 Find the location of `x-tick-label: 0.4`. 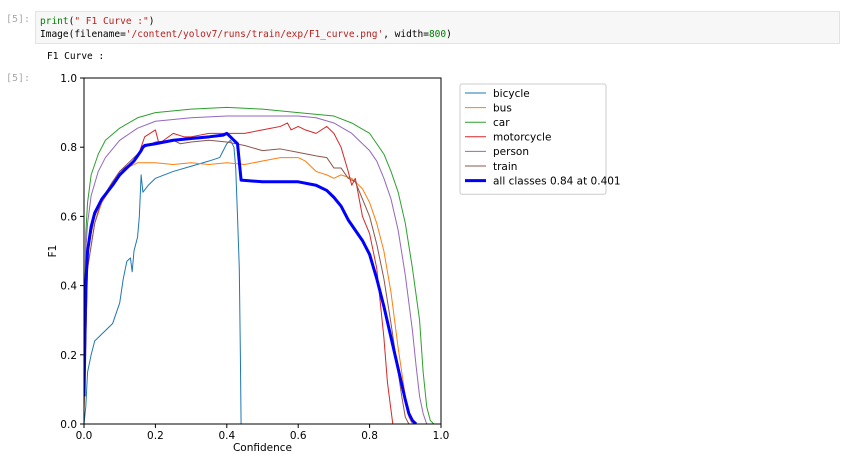

x-tick-label: 0.4 is located at coordinates (226, 436).